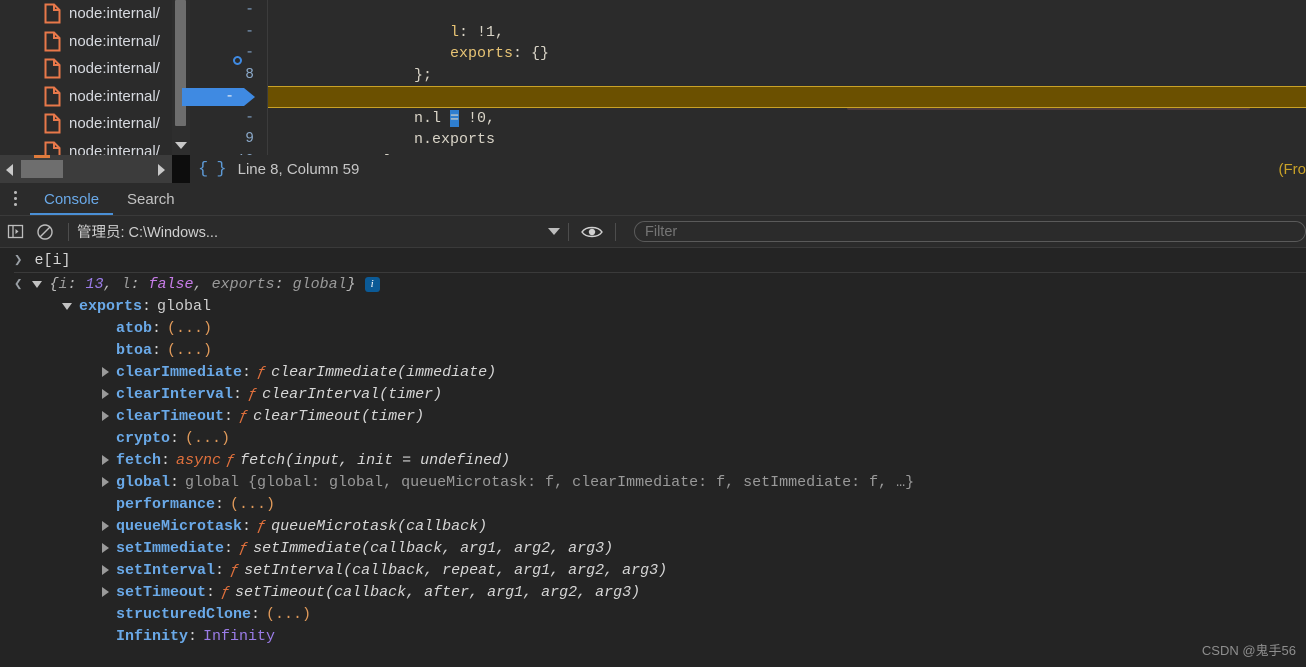  Describe the element at coordinates (653, 636) in the screenshot. I see `object-property-row: Infinity` at that location.